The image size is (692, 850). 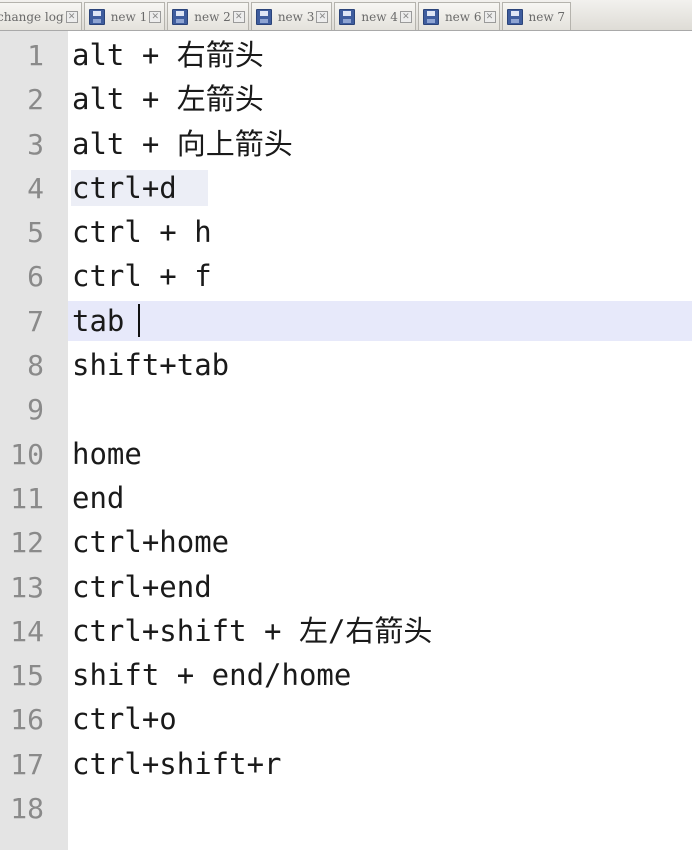 What do you see at coordinates (124, 719) in the screenshot?
I see `line-text: ctrl+o` at bounding box center [124, 719].